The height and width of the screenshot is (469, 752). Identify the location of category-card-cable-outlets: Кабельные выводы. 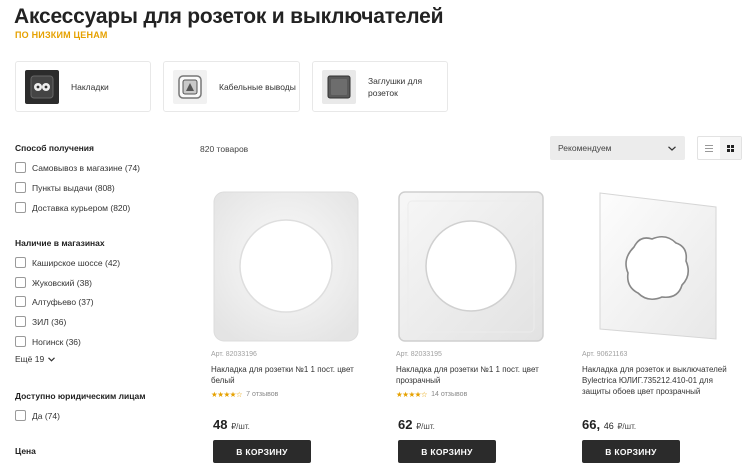
(231, 86).